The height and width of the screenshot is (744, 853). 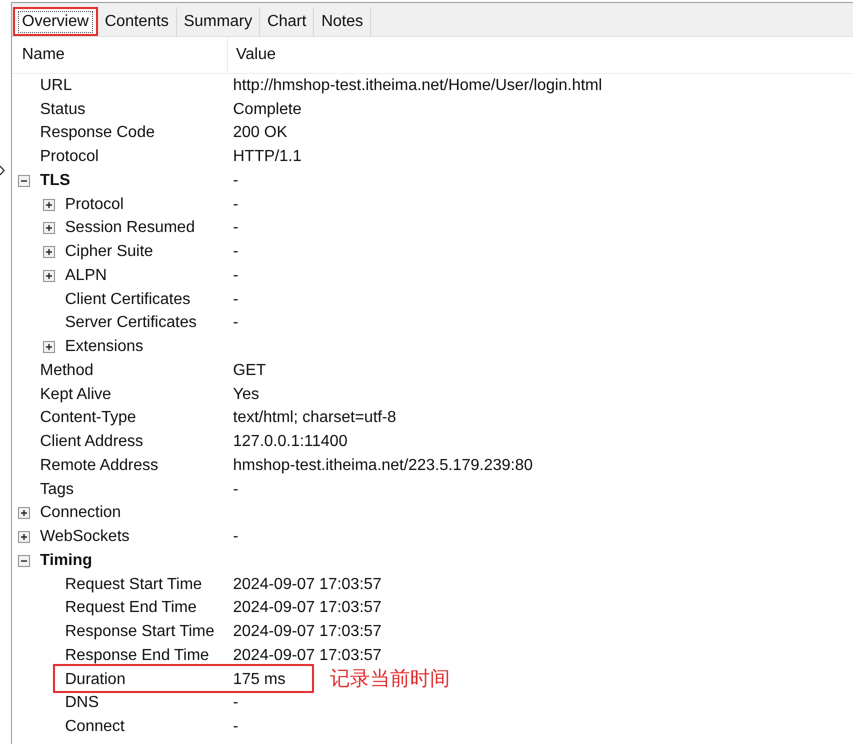 What do you see at coordinates (55, 180) in the screenshot?
I see `property-name: TLS` at bounding box center [55, 180].